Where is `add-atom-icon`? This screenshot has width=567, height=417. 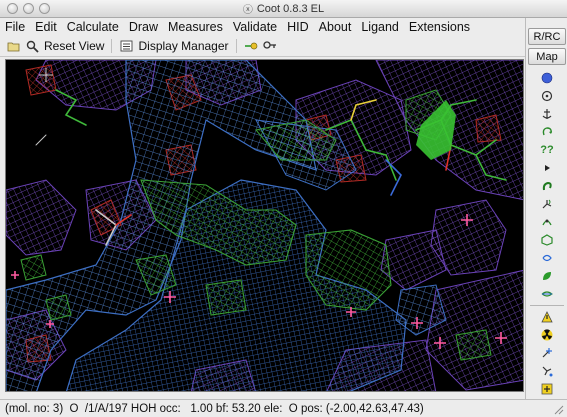 add-atom-icon is located at coordinates (547, 353).